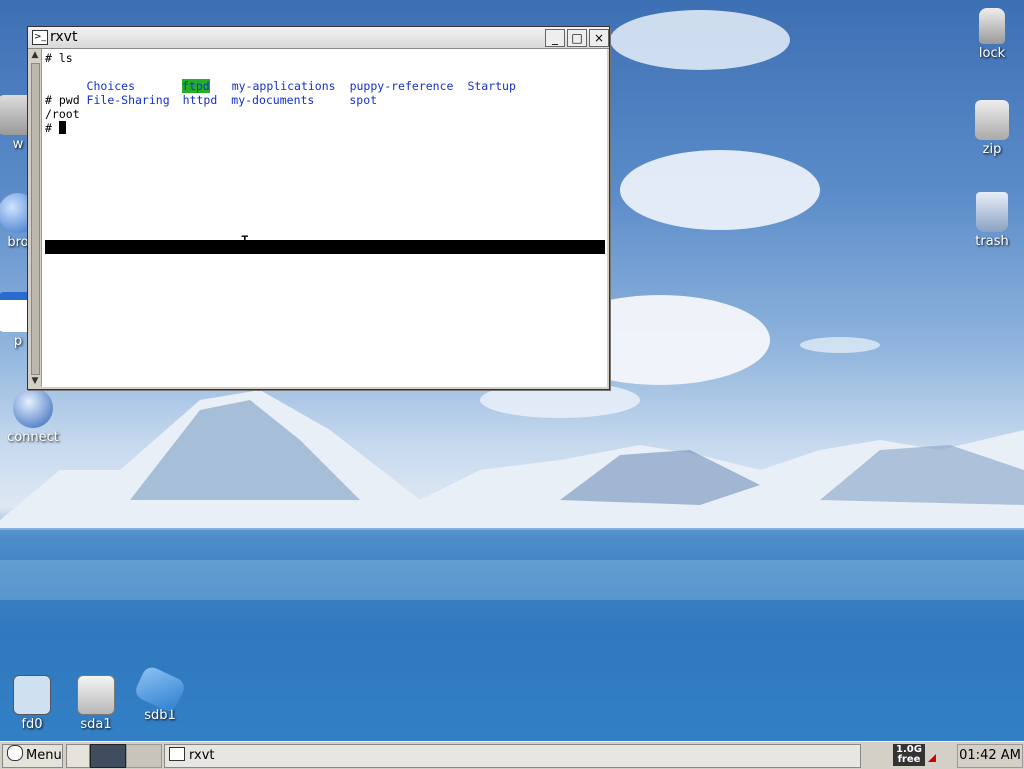  I want to click on text-cursor, so click(62, 127).